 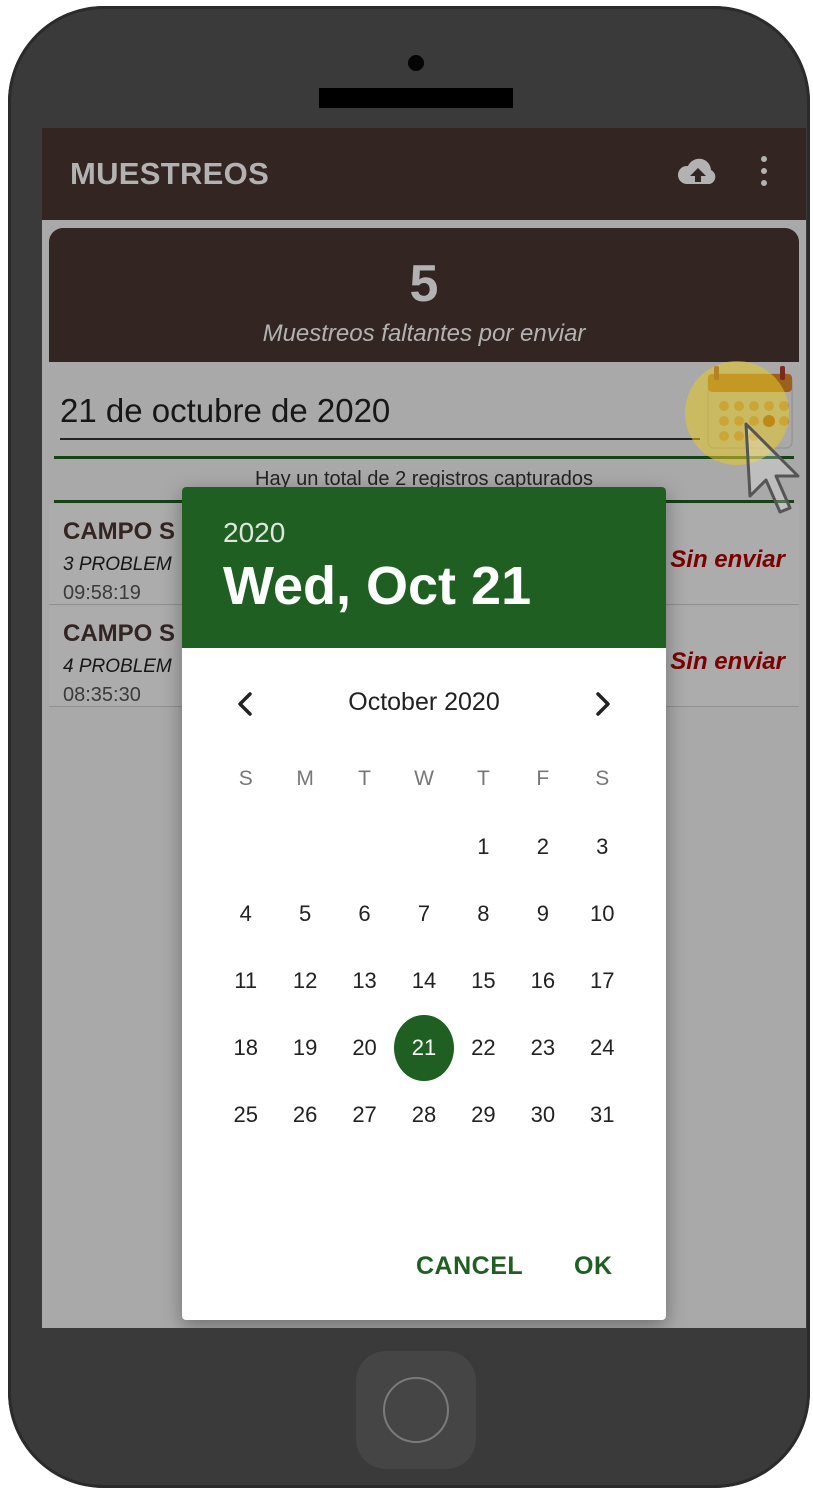 I want to click on day-cell: 2, so click(x=542, y=846).